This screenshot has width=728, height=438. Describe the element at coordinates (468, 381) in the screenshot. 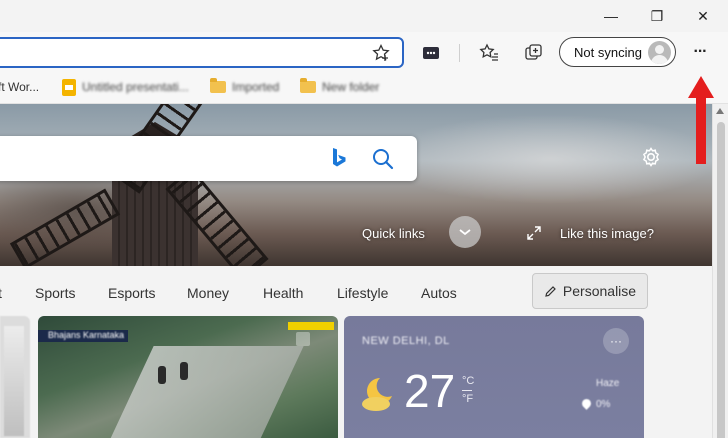

I see `unit-celsius: °C` at that location.